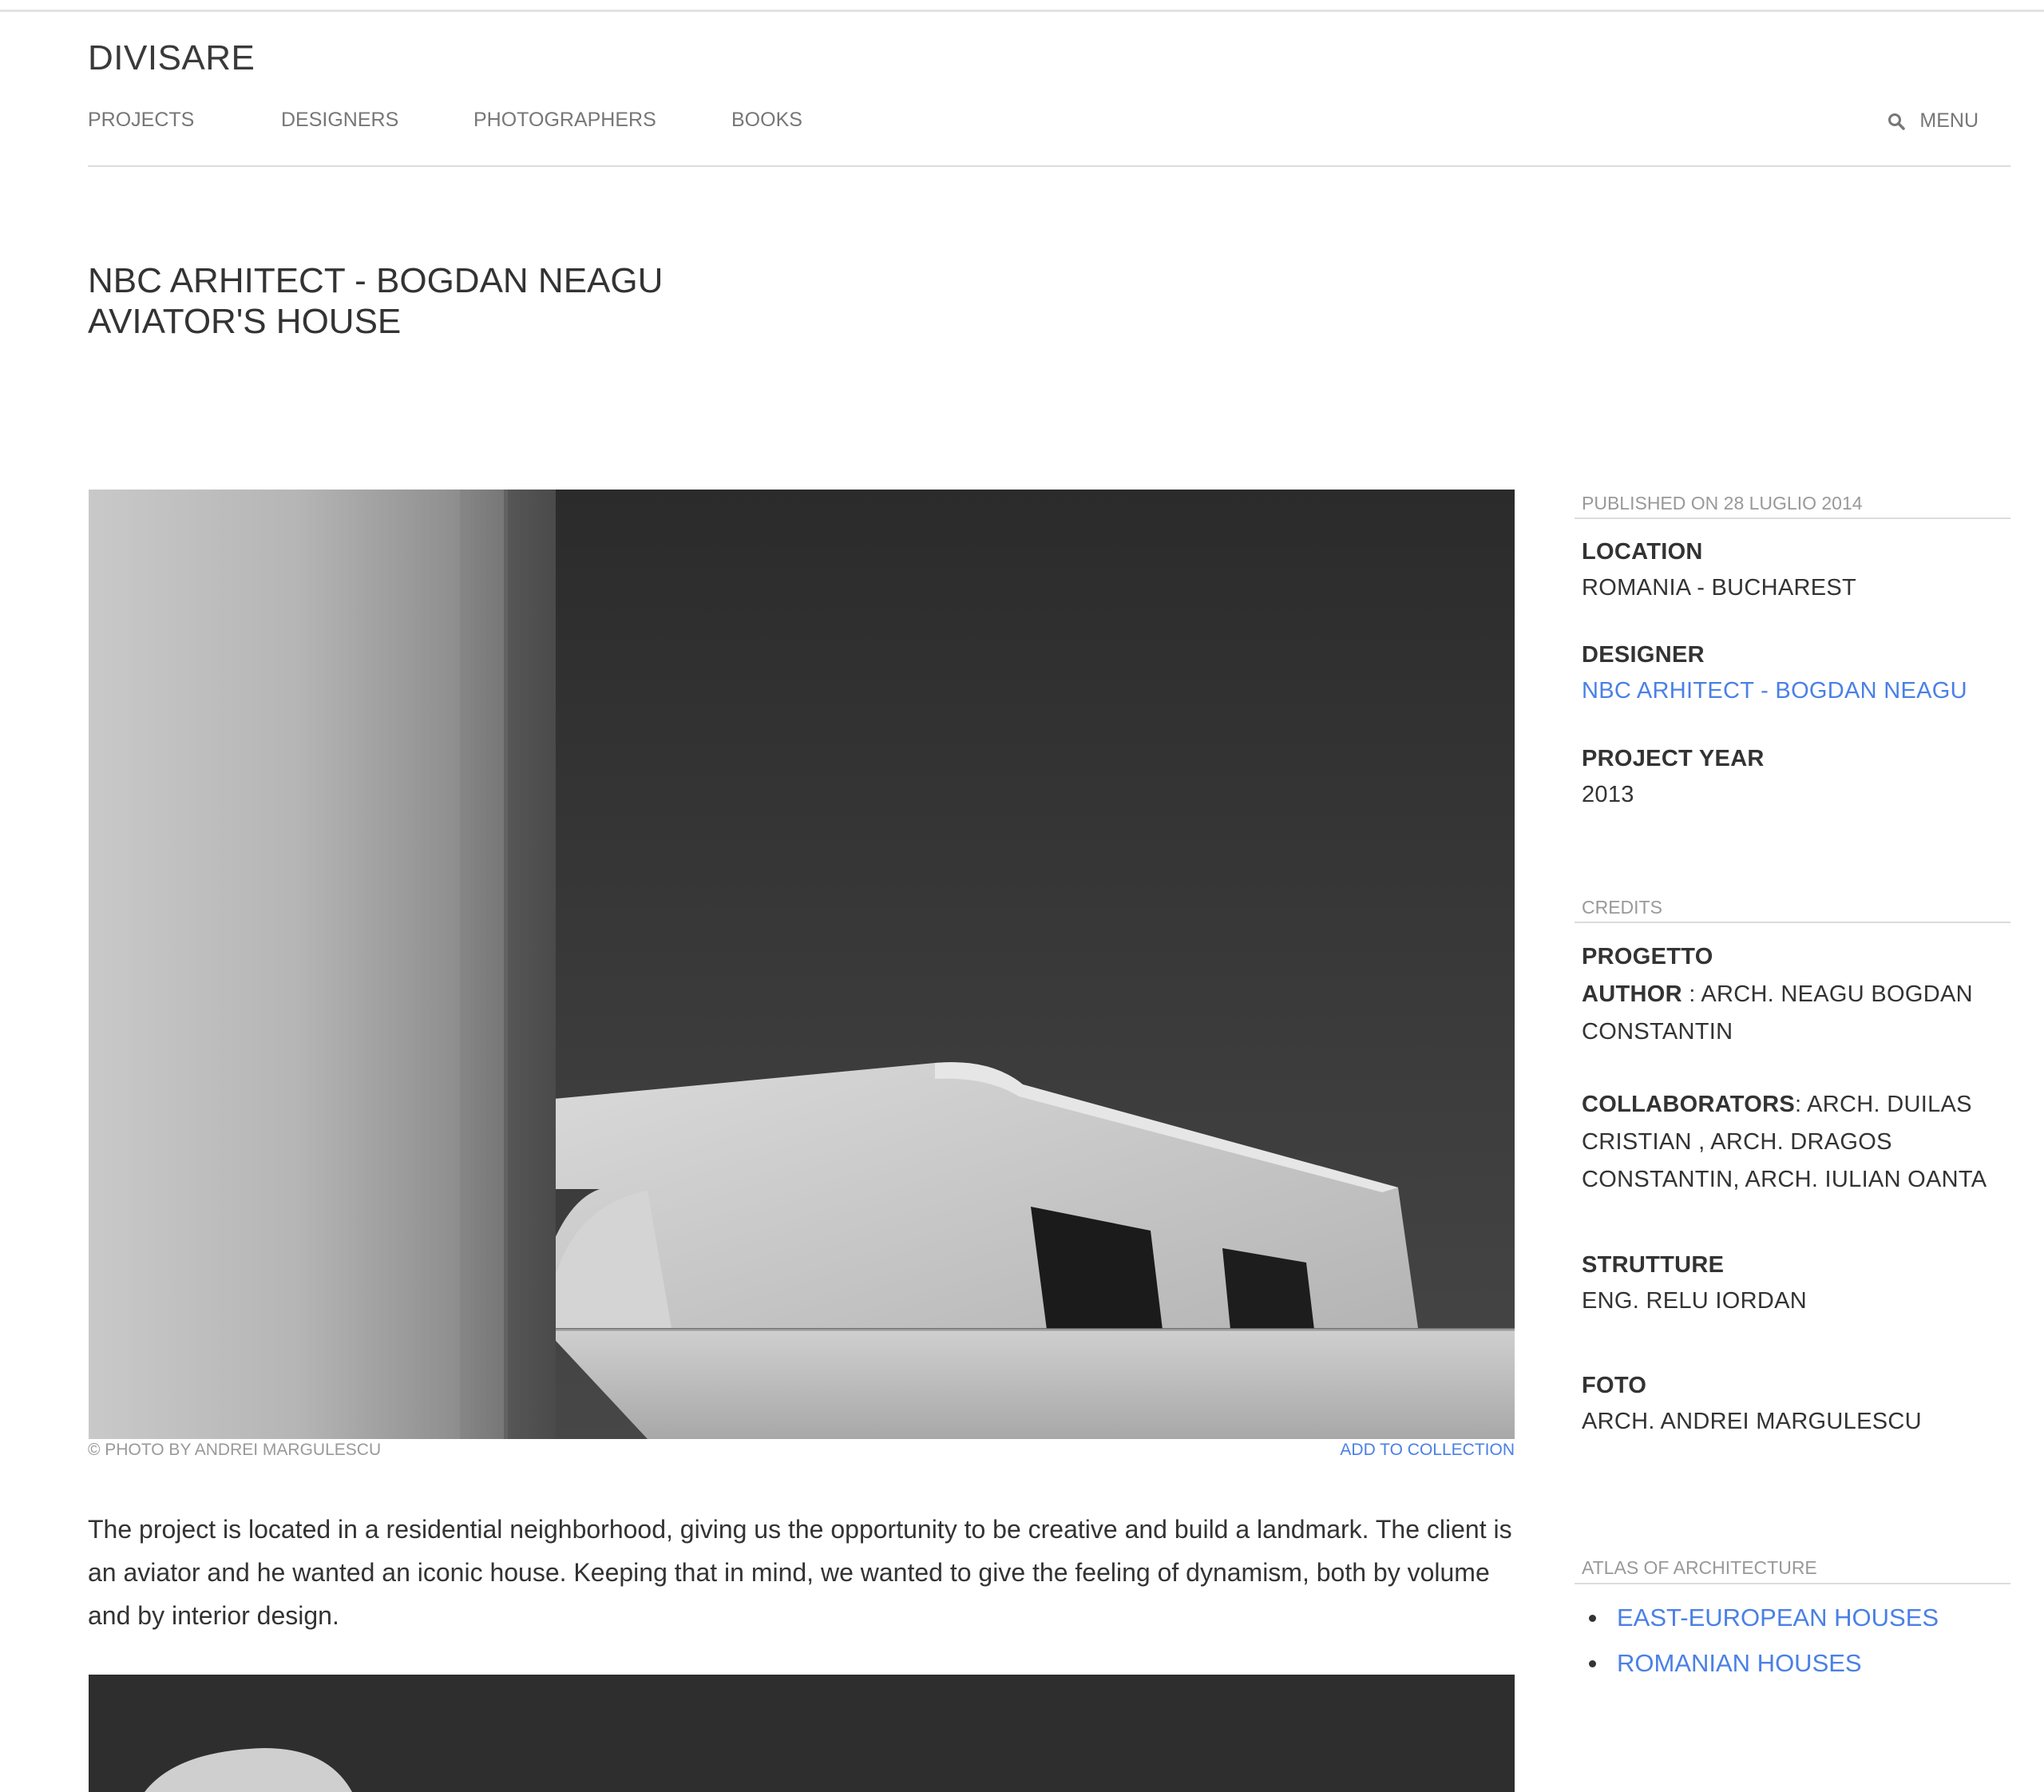  Describe the element at coordinates (1673, 758) in the screenshot. I see `project-year-label: PROJECT YEAR` at that location.